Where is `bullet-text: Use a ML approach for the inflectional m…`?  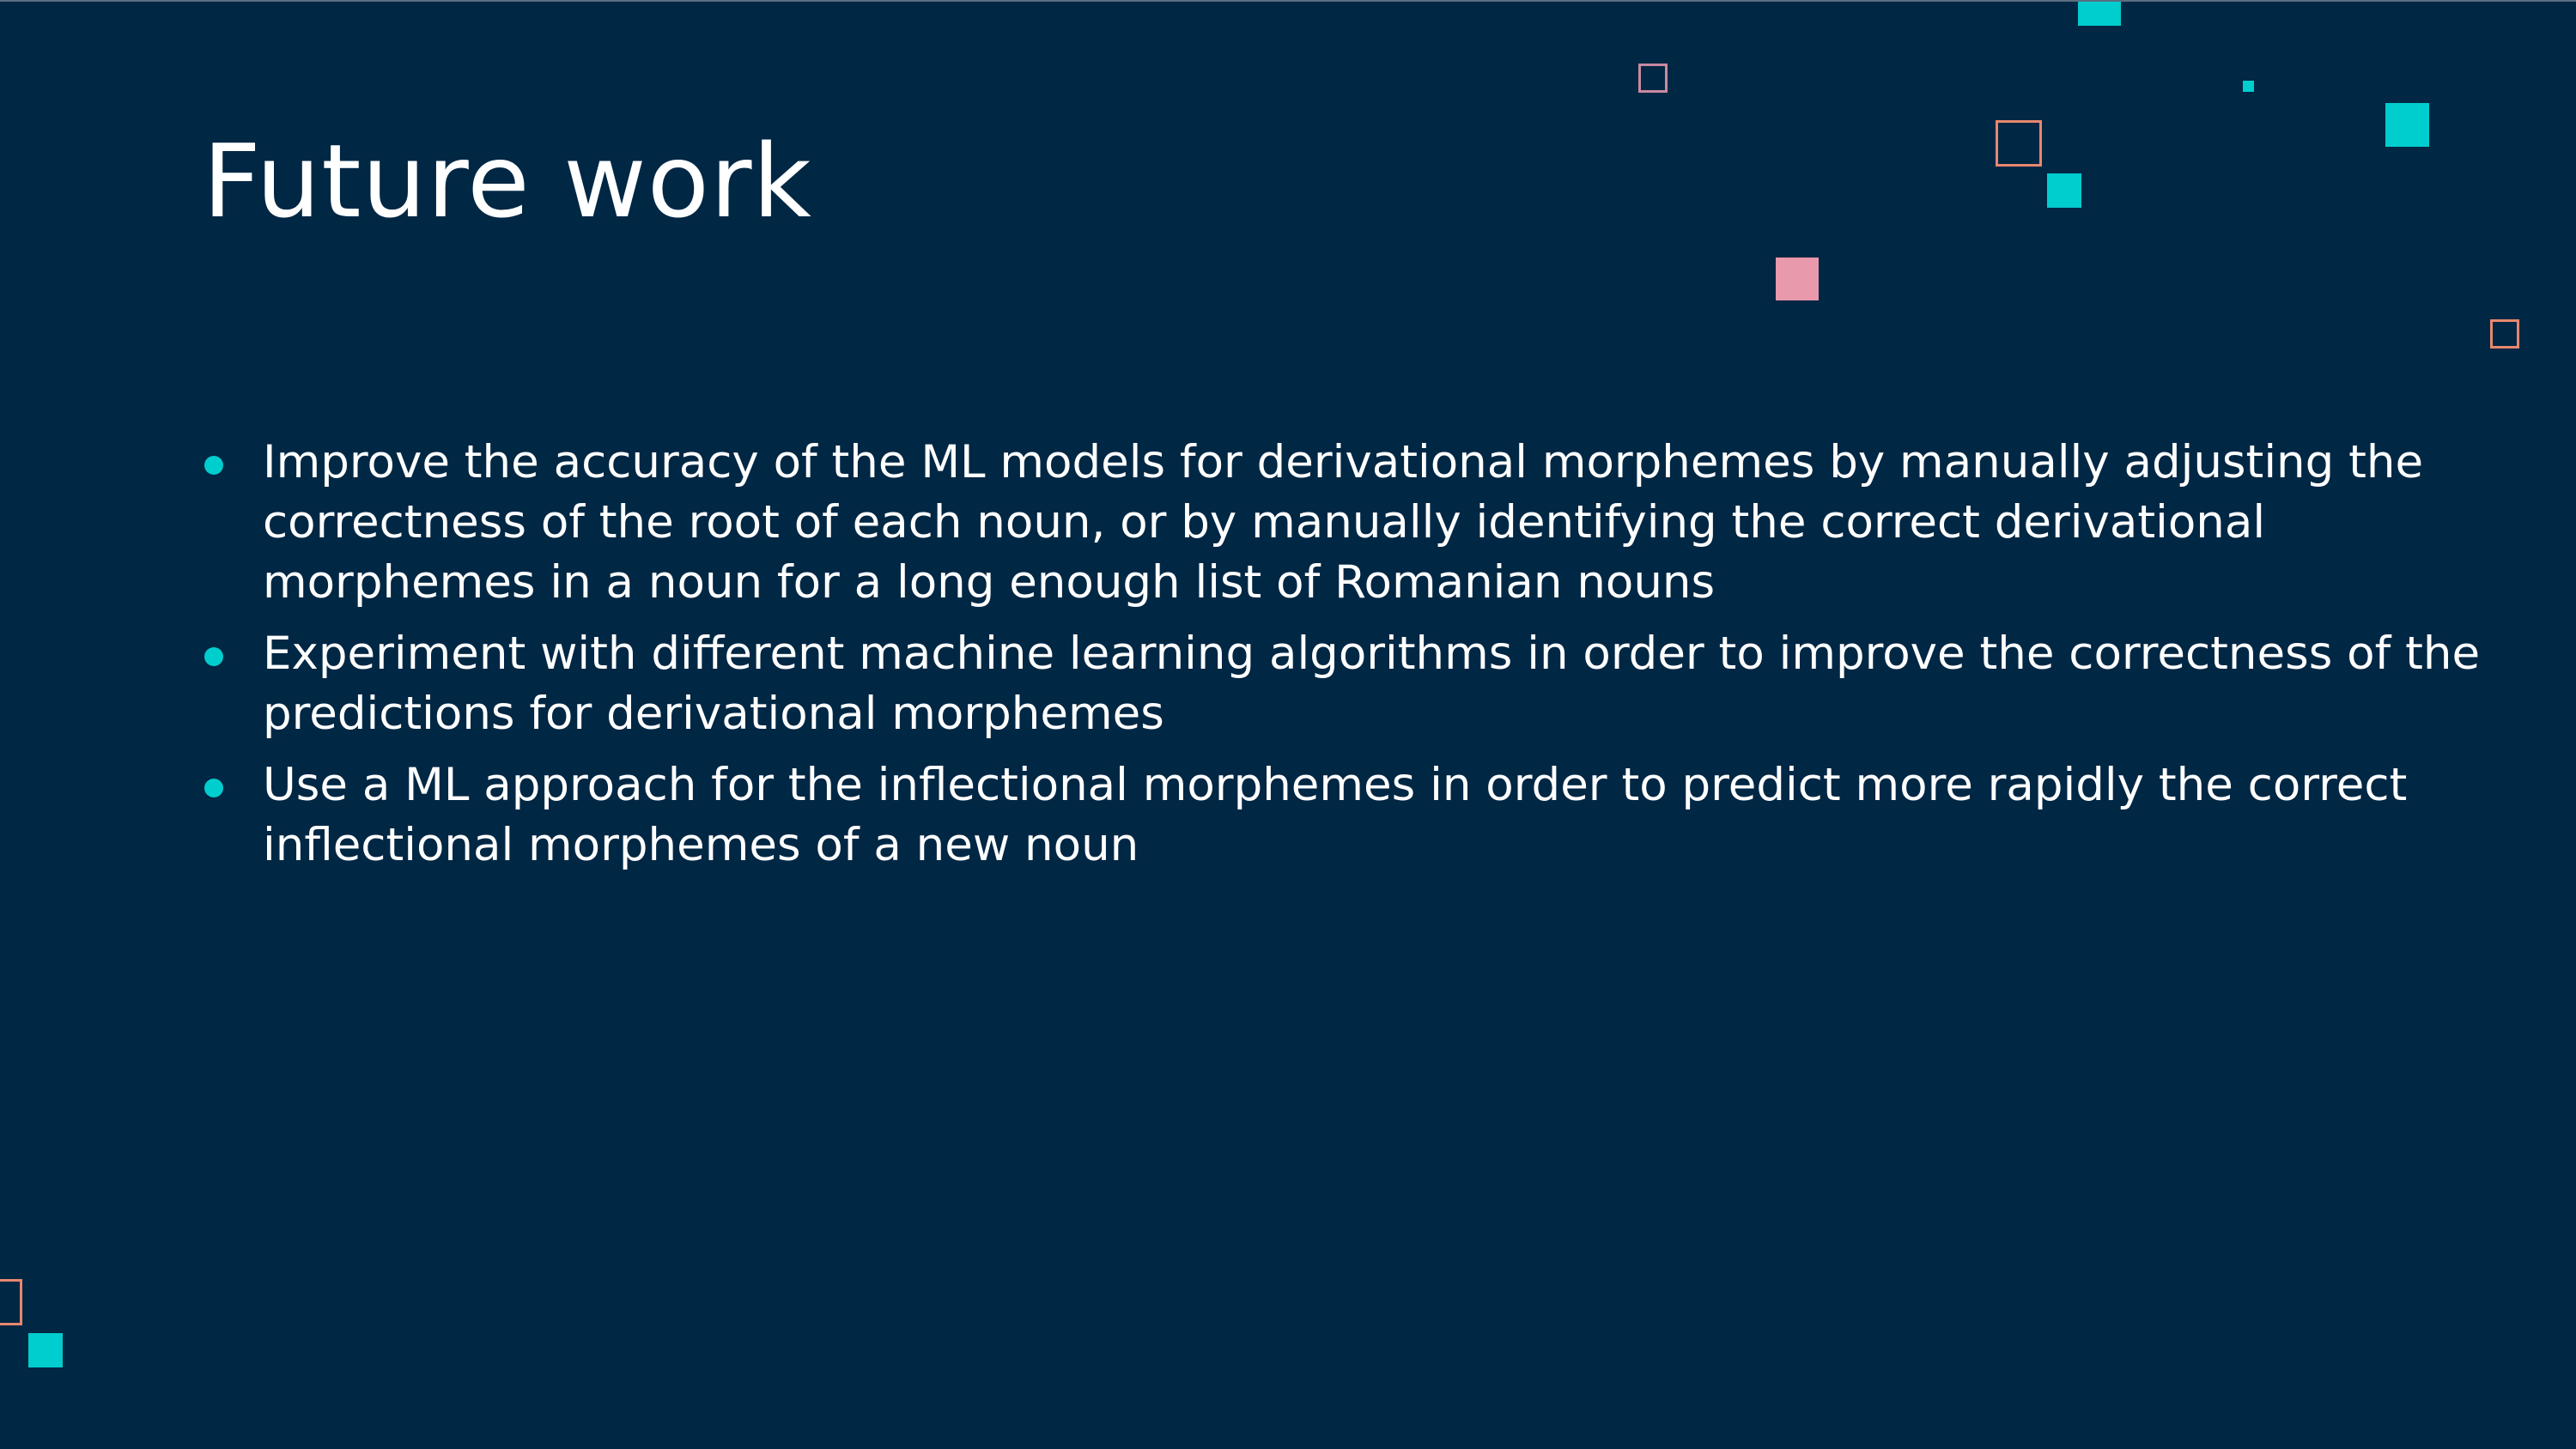 bullet-text: Use a ML approach for the inflectional m… is located at coordinates (1335, 815).